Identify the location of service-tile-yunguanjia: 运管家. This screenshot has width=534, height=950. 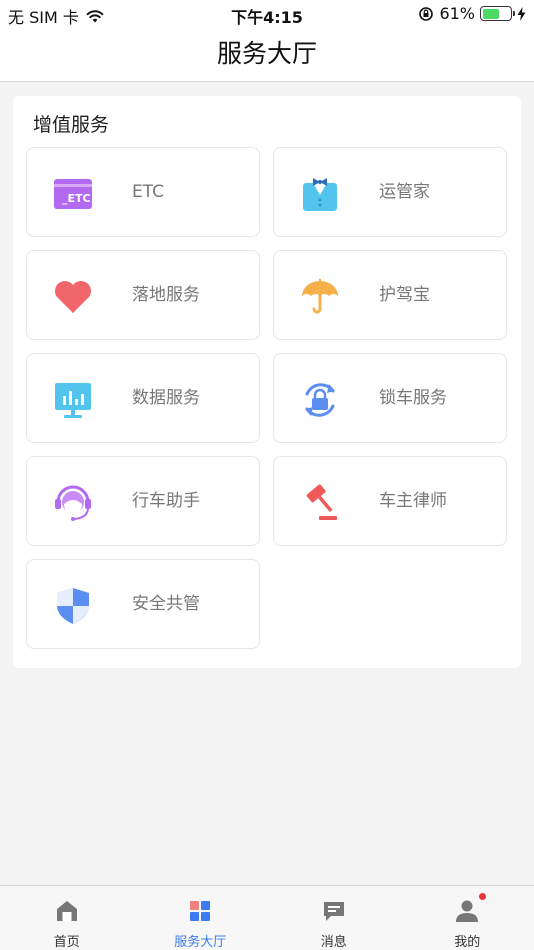
(390, 192).